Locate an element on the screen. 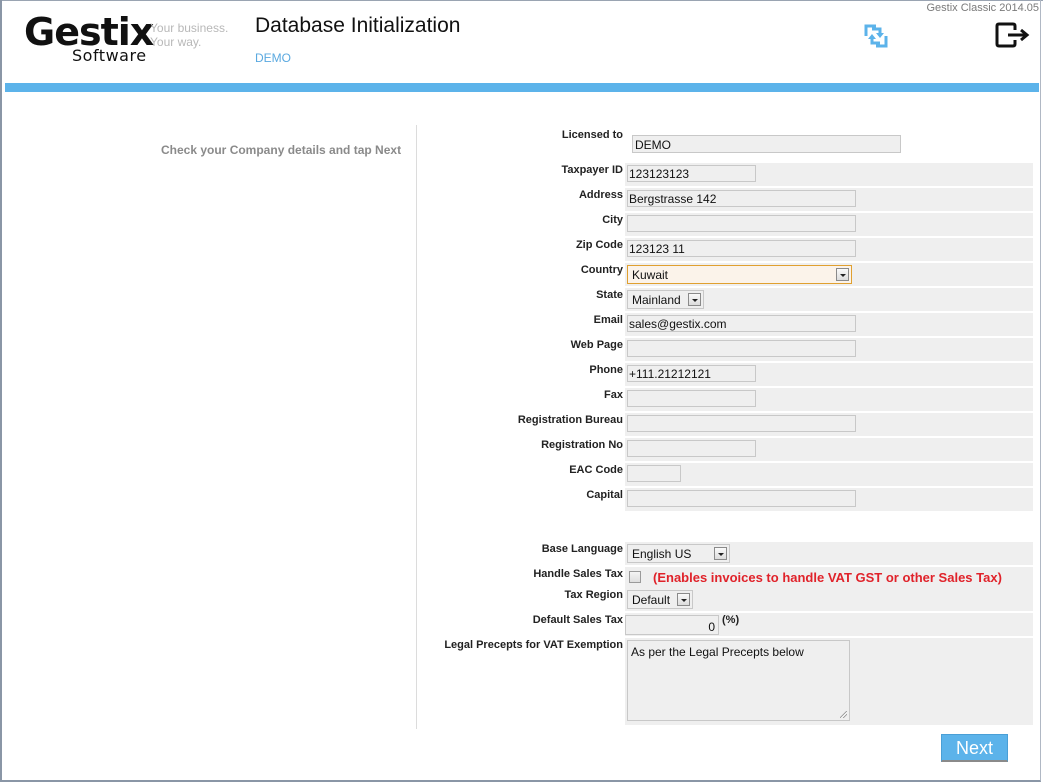 The height and width of the screenshot is (784, 1043). country-selected-value: Kuwait is located at coordinates (650, 275).